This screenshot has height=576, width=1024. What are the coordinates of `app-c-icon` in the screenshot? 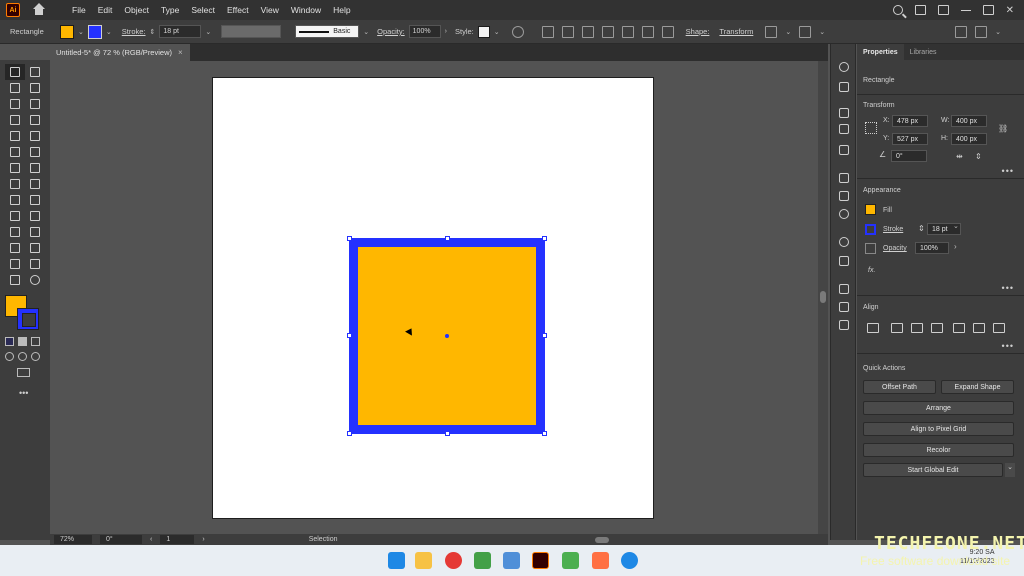 It's located at (600, 560).